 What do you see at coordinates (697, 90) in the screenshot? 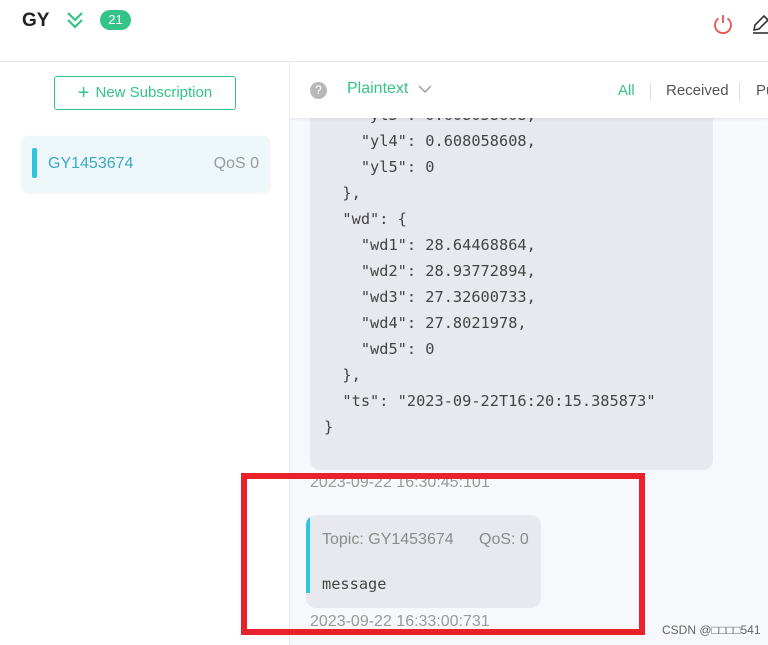
I see `filter-received-tab: Received` at bounding box center [697, 90].